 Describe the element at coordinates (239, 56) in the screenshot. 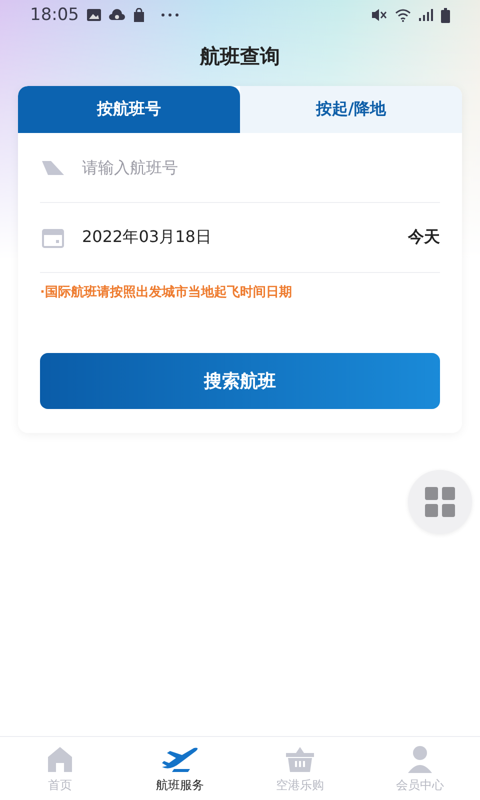

I see `page-title: 航班查询` at that location.